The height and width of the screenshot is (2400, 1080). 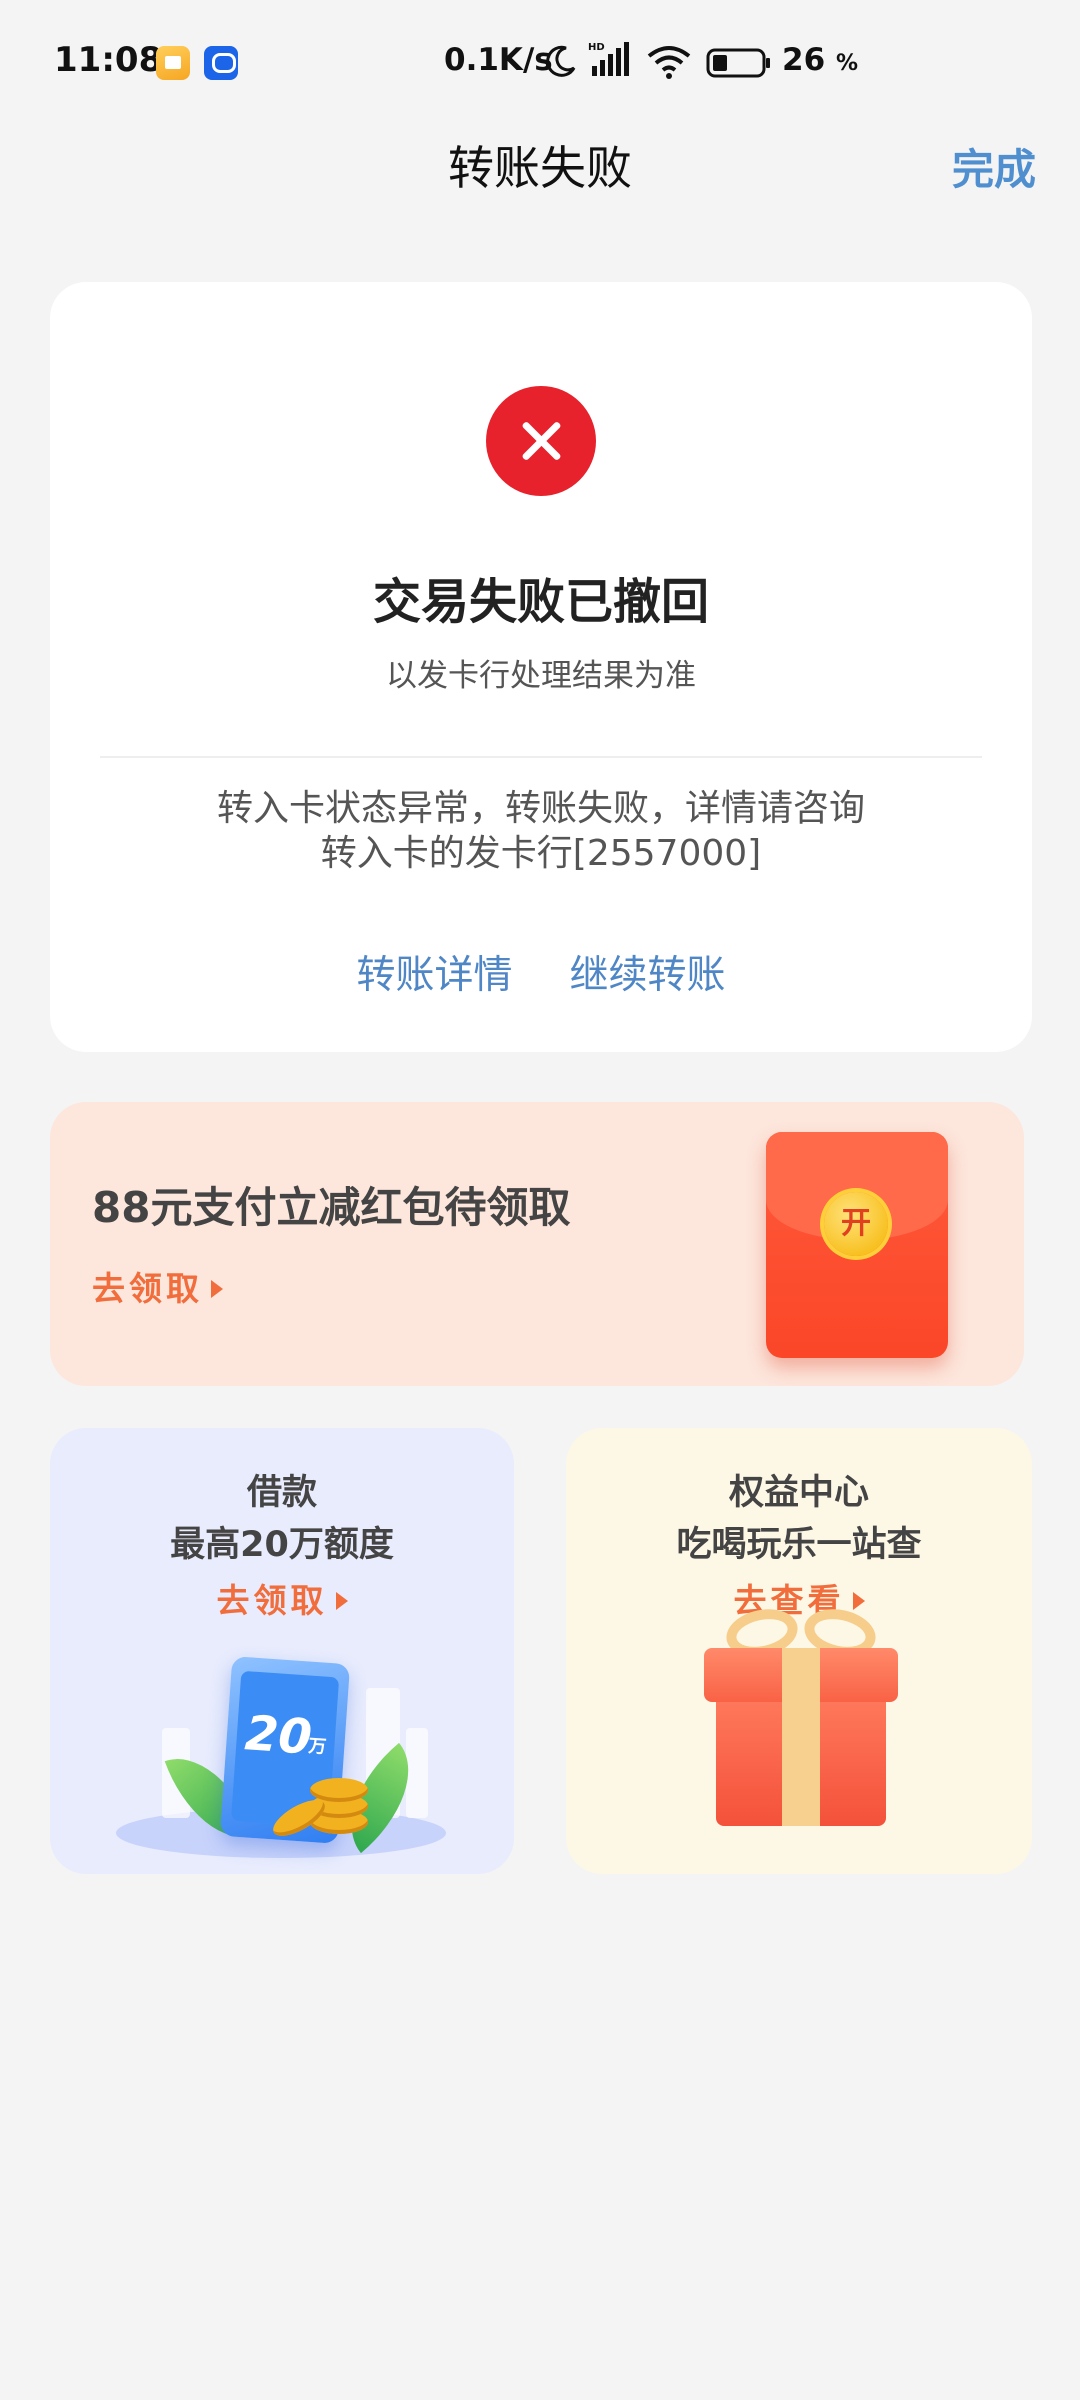 I want to click on loan-amount-unit: 万, so click(x=317, y=1746).